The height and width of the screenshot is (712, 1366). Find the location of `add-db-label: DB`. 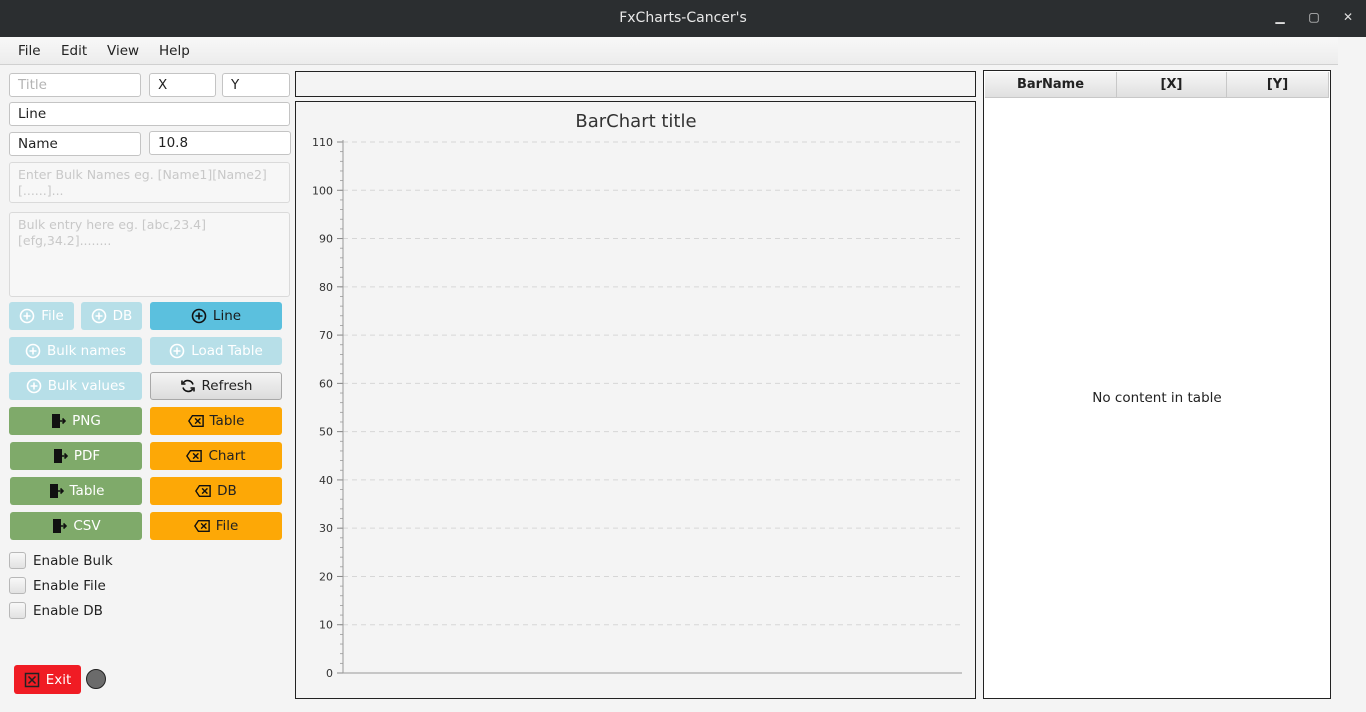

add-db-label: DB is located at coordinates (122, 316).